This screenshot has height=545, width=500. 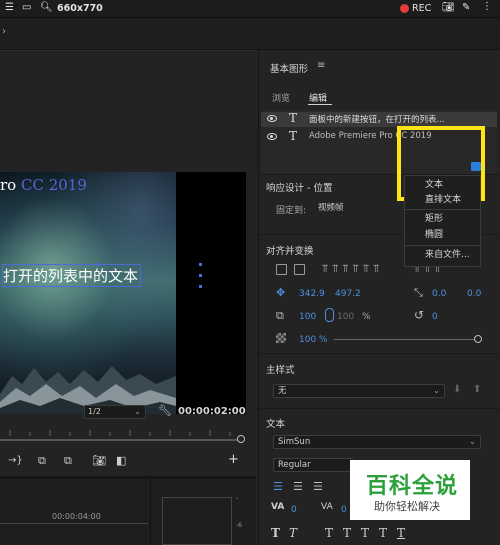 What do you see at coordinates (365, 533) in the screenshot?
I see `superscript-icon: T` at bounding box center [365, 533].